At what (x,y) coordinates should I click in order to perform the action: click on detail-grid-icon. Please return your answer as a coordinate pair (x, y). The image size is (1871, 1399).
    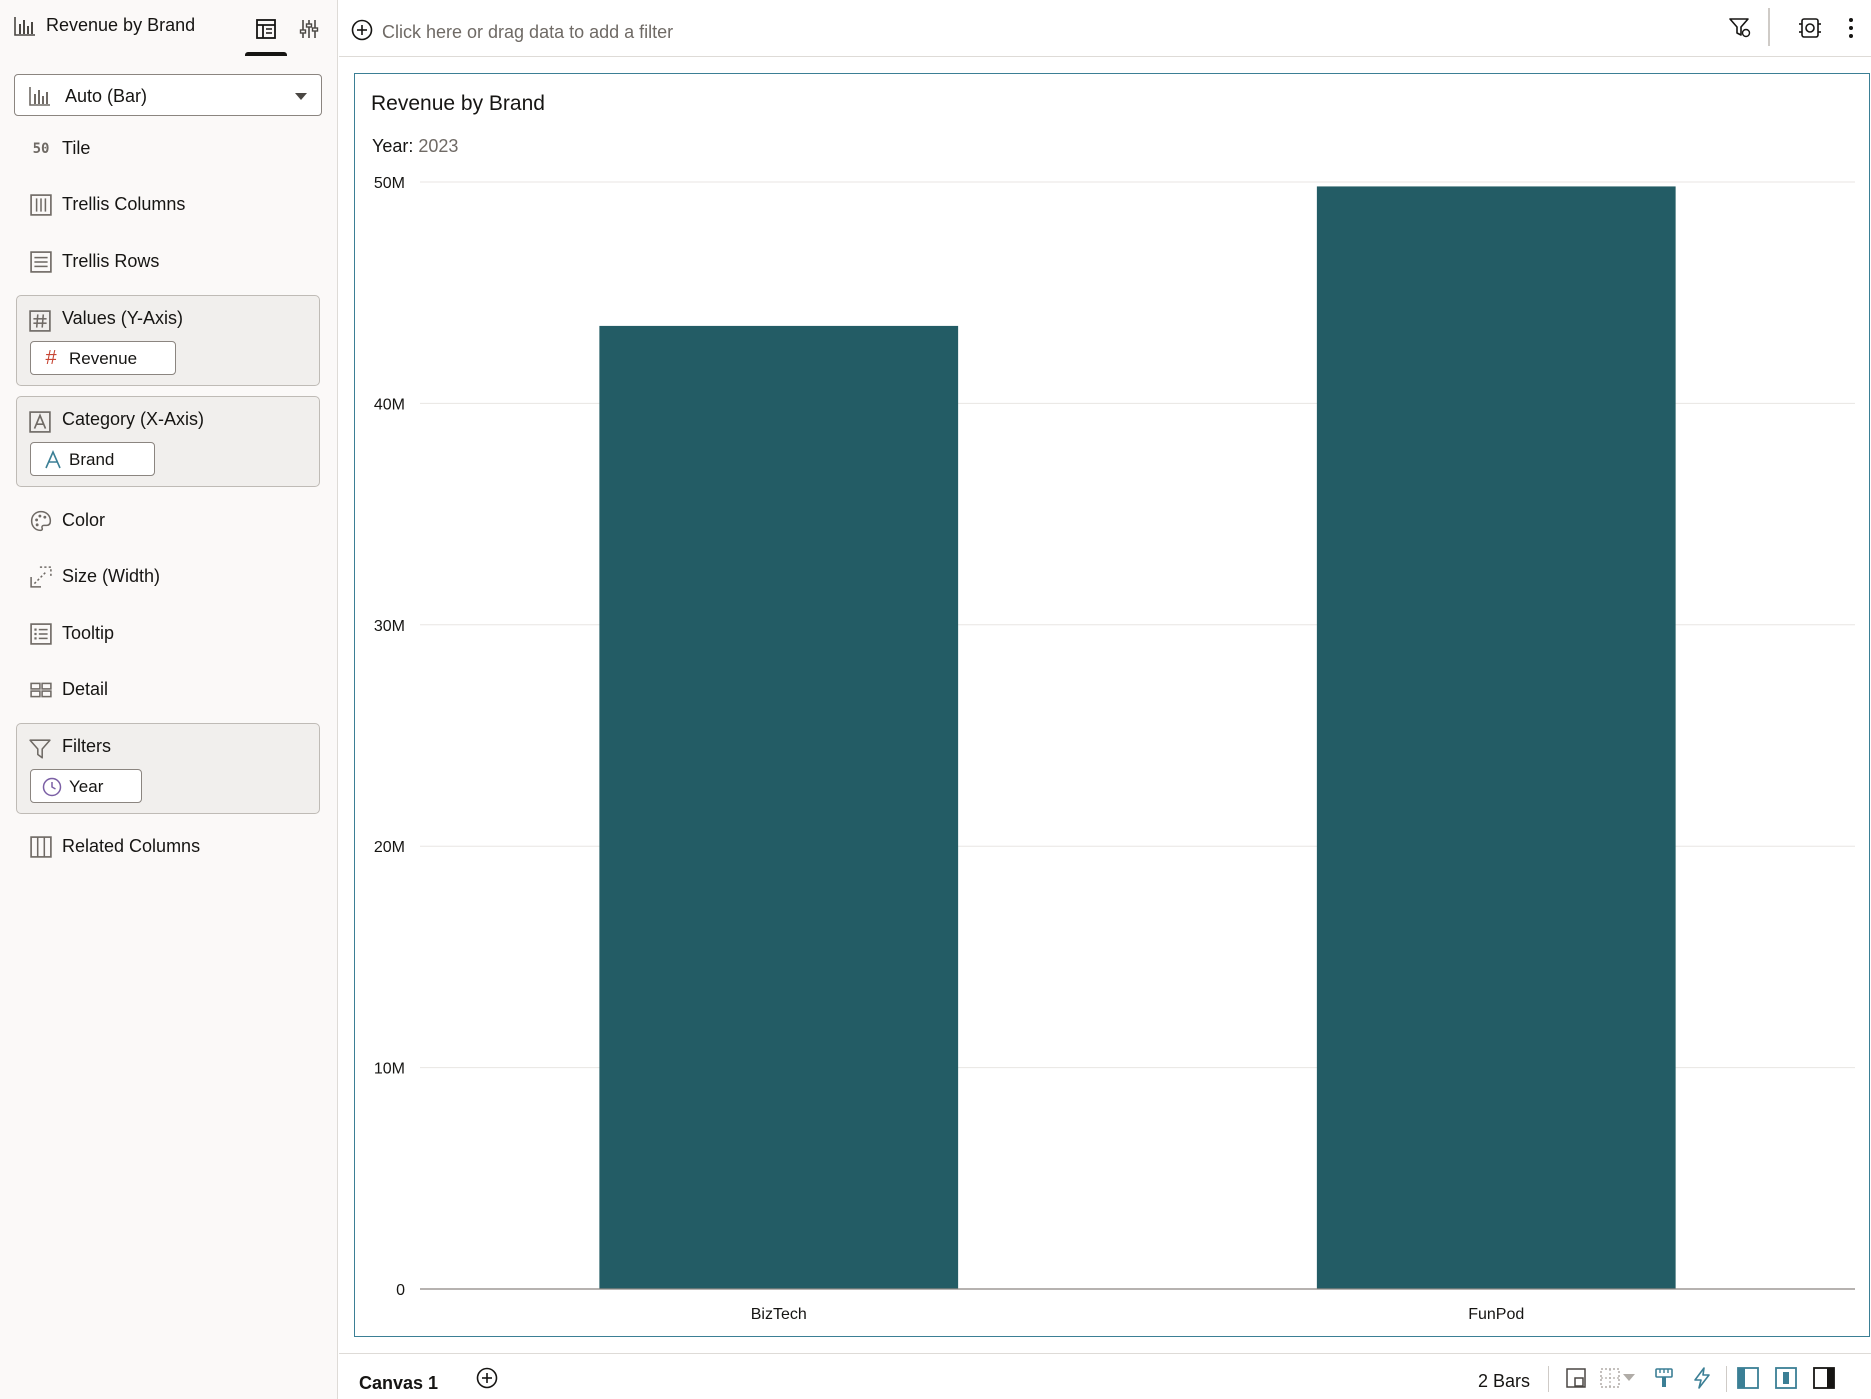
    Looking at the image, I should click on (41, 690).